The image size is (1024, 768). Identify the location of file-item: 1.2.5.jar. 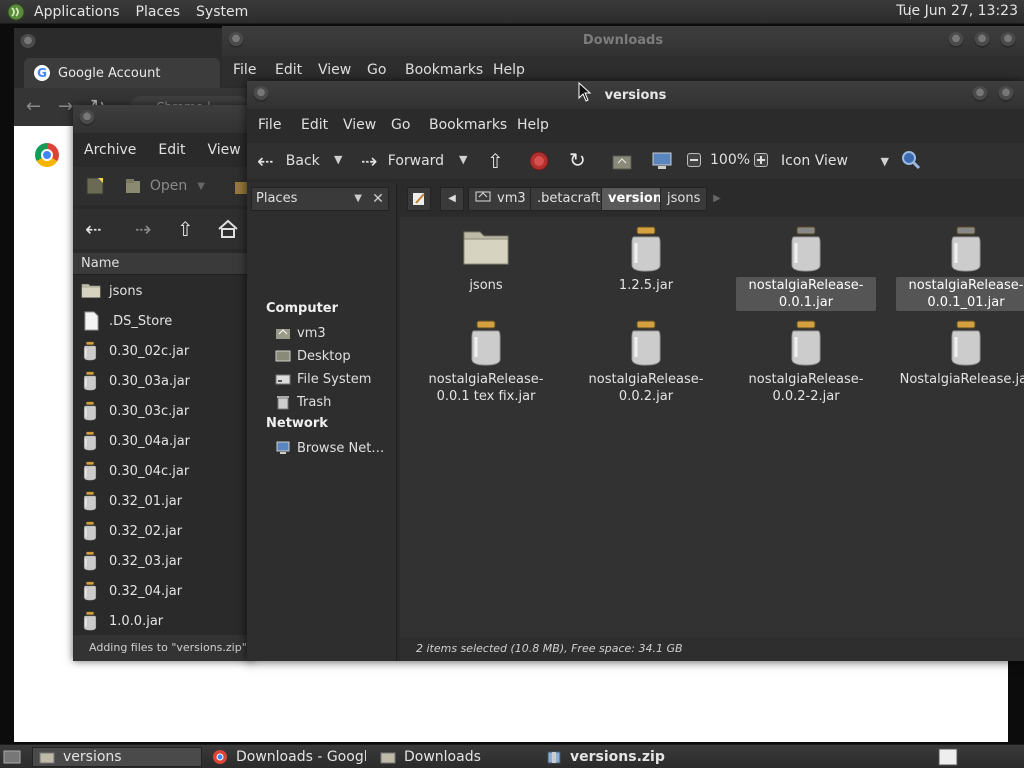
(646, 259).